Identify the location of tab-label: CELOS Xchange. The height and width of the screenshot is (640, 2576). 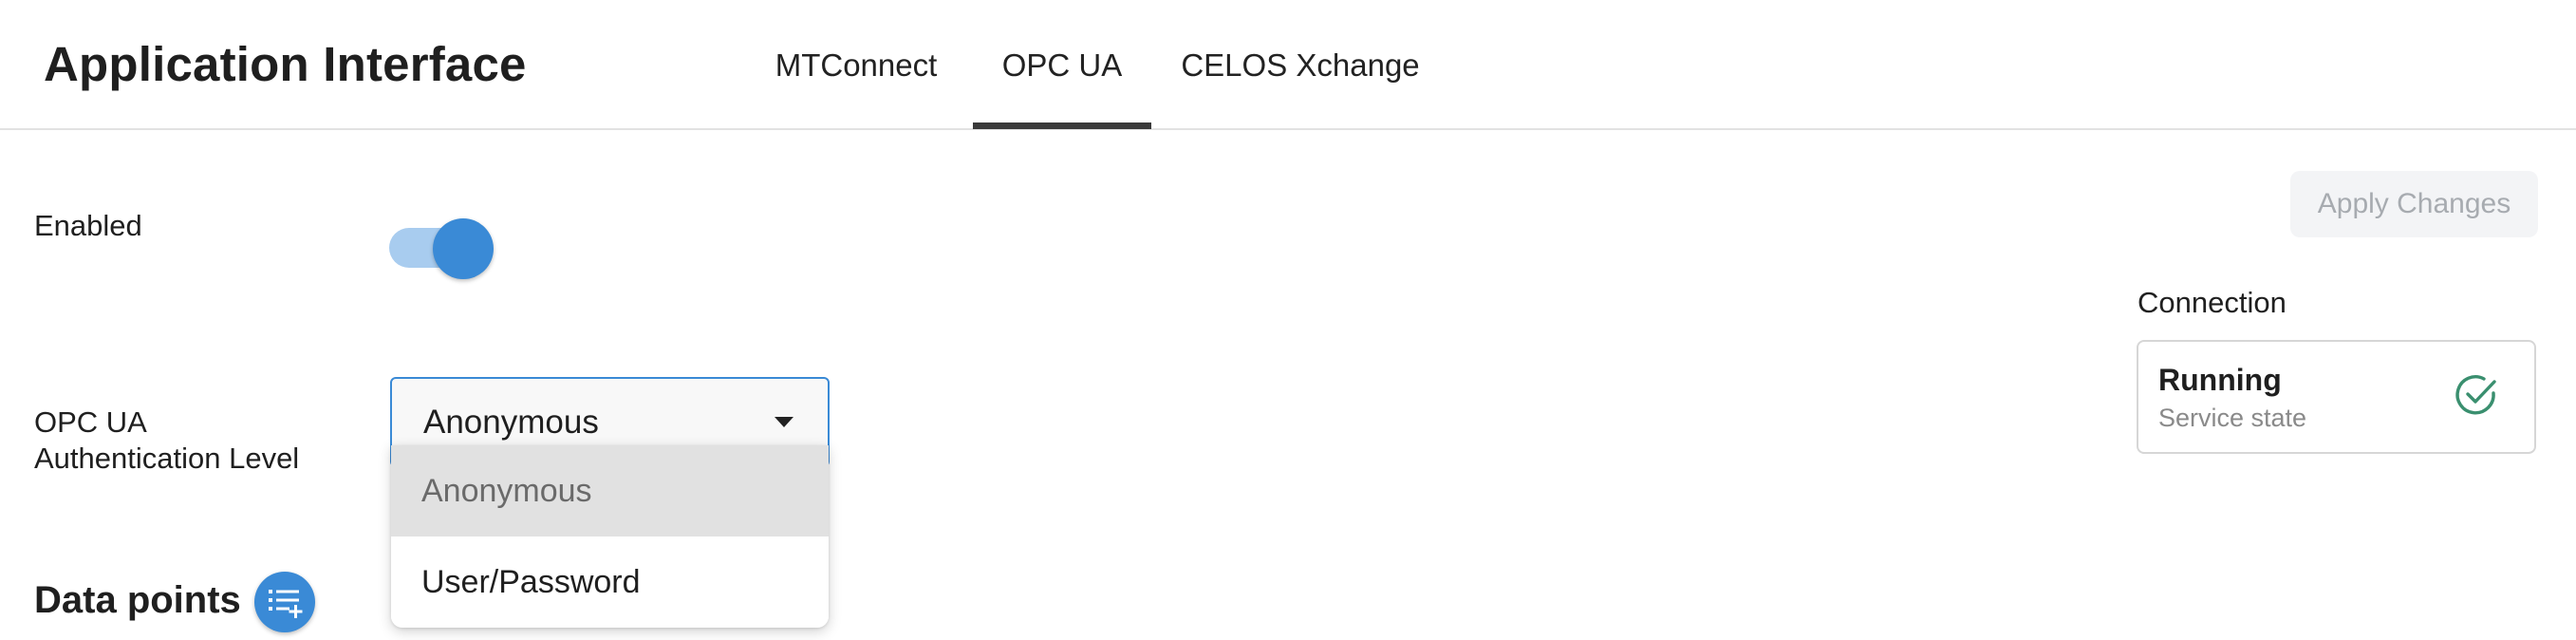
(1300, 65).